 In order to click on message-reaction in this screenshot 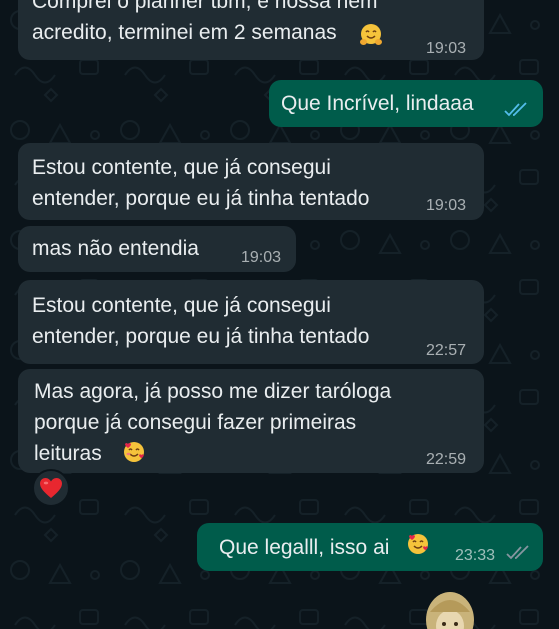, I will do `click(51, 488)`.